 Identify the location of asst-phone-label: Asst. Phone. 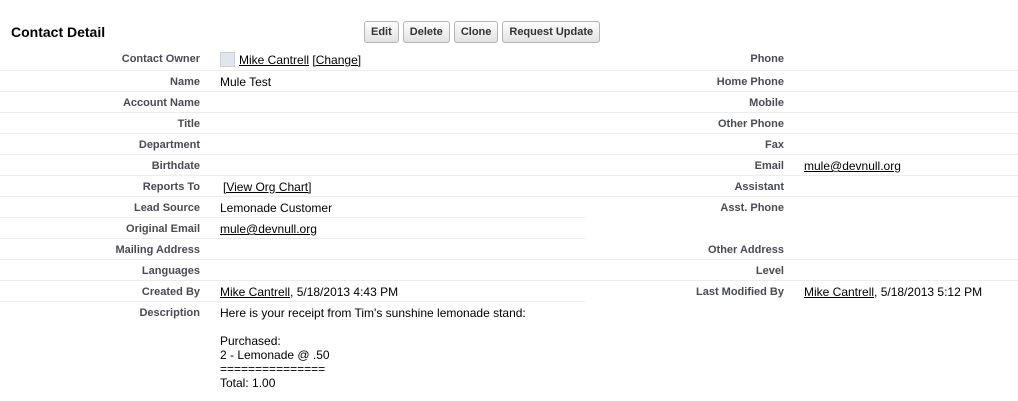
(752, 208).